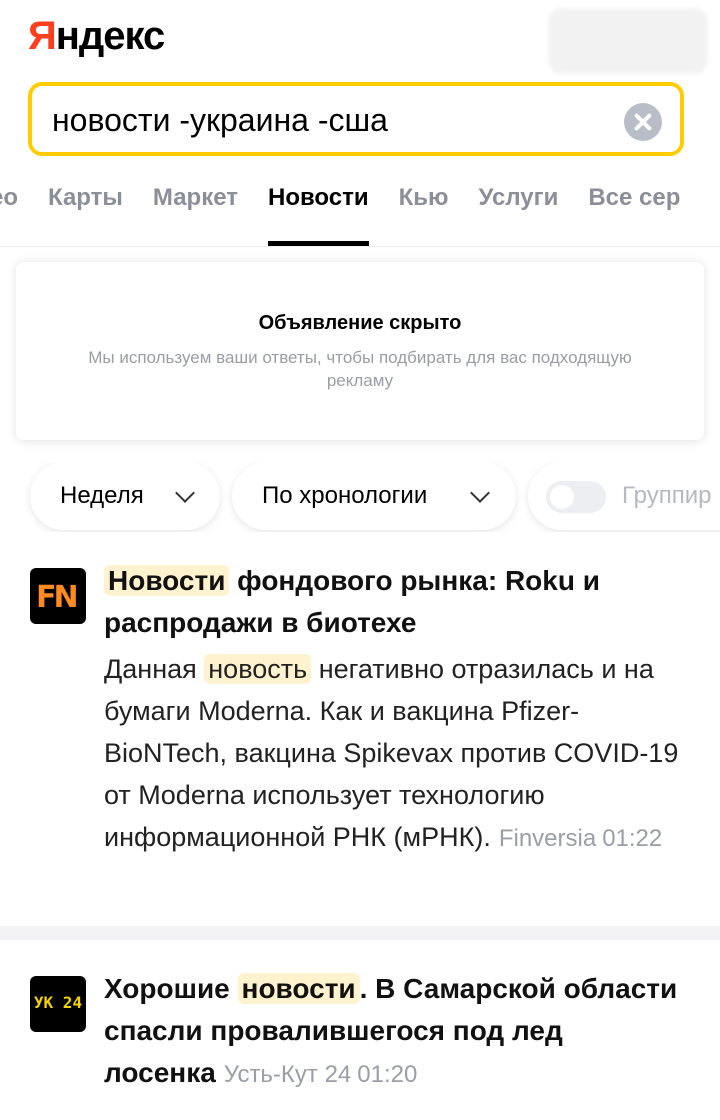  Describe the element at coordinates (519, 210) in the screenshot. I see `tab-services: Услуги` at that location.